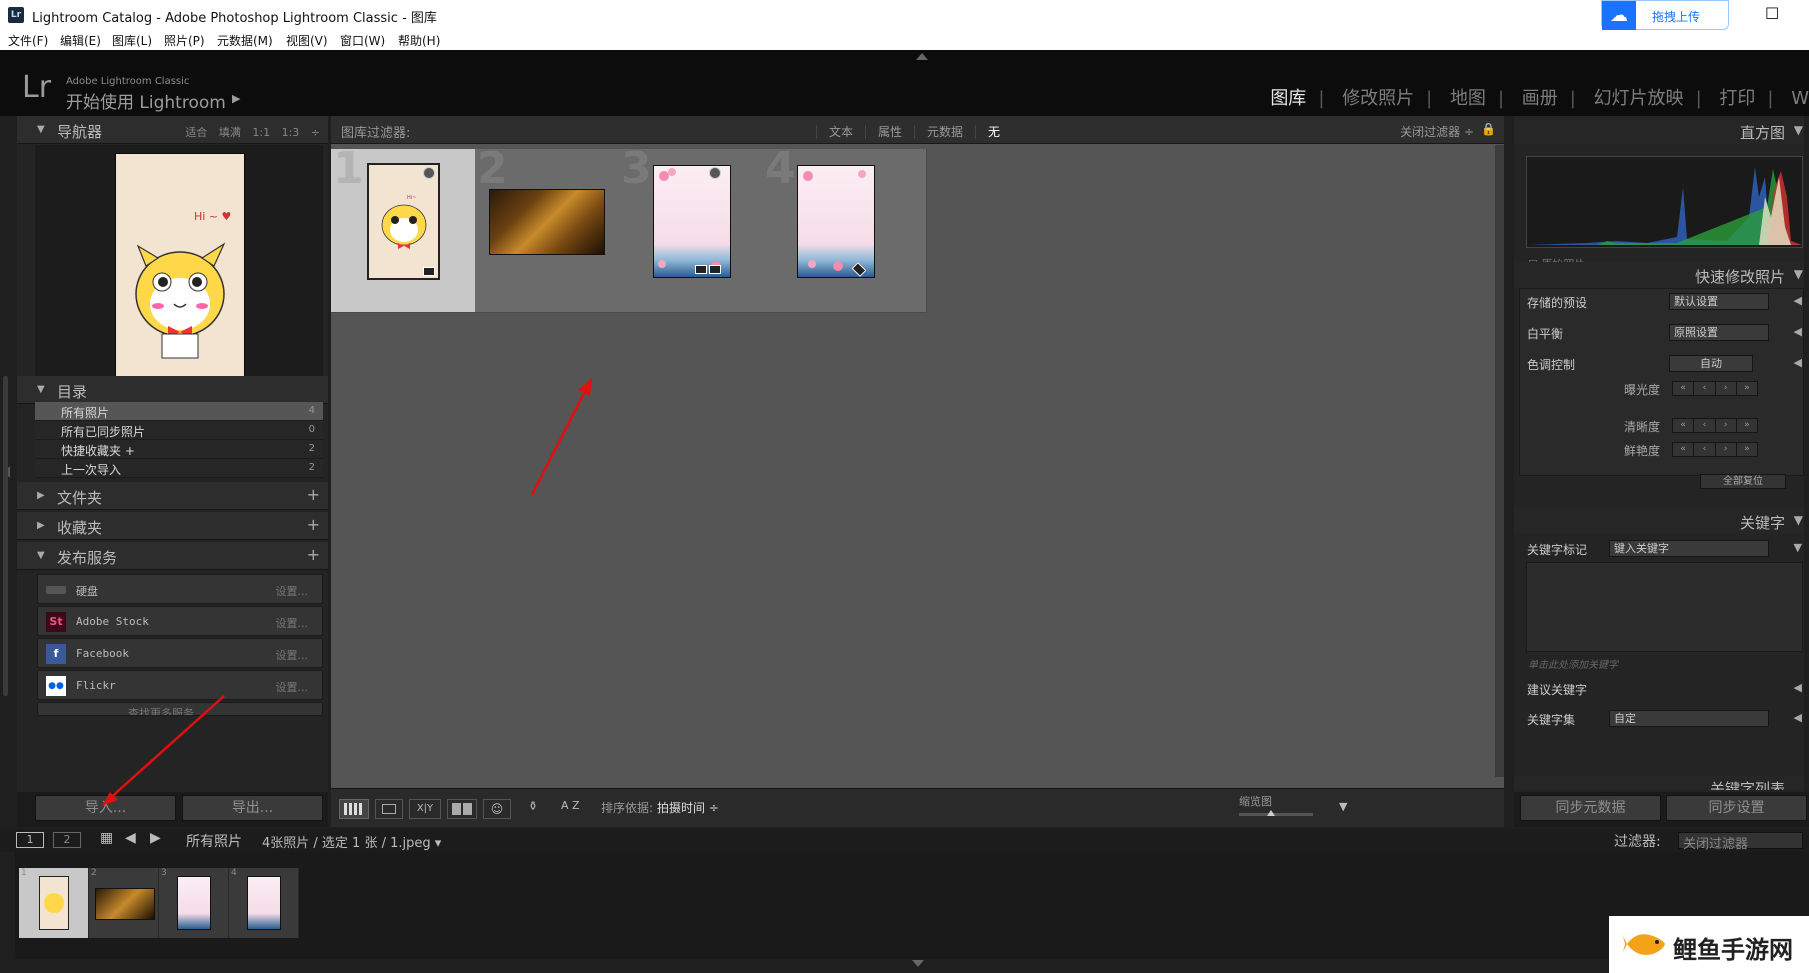 The height and width of the screenshot is (973, 1809). What do you see at coordinates (172, 526) in the screenshot?
I see `collections-header: ▶ 收藏夹 +` at bounding box center [172, 526].